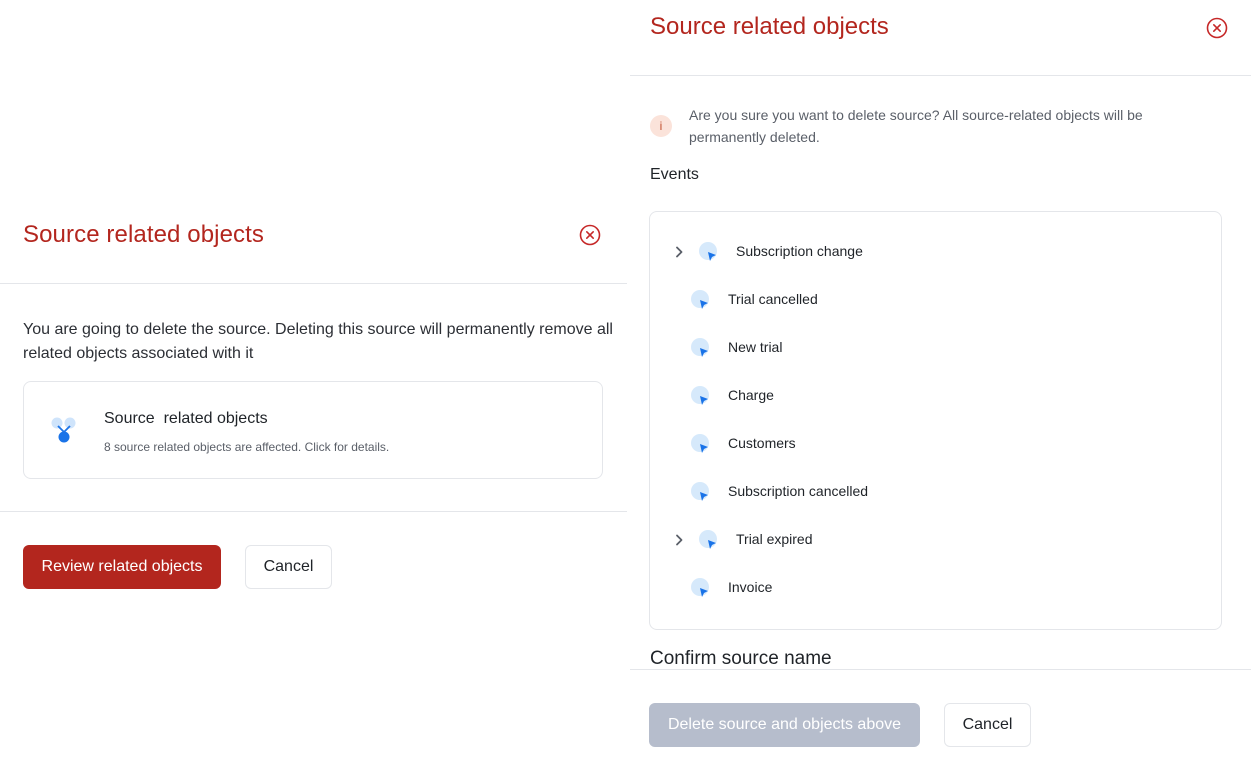 The width and height of the screenshot is (1251, 760). What do you see at coordinates (784, 725) in the screenshot?
I see `delete-source-button: Delete source and objects above` at bounding box center [784, 725].